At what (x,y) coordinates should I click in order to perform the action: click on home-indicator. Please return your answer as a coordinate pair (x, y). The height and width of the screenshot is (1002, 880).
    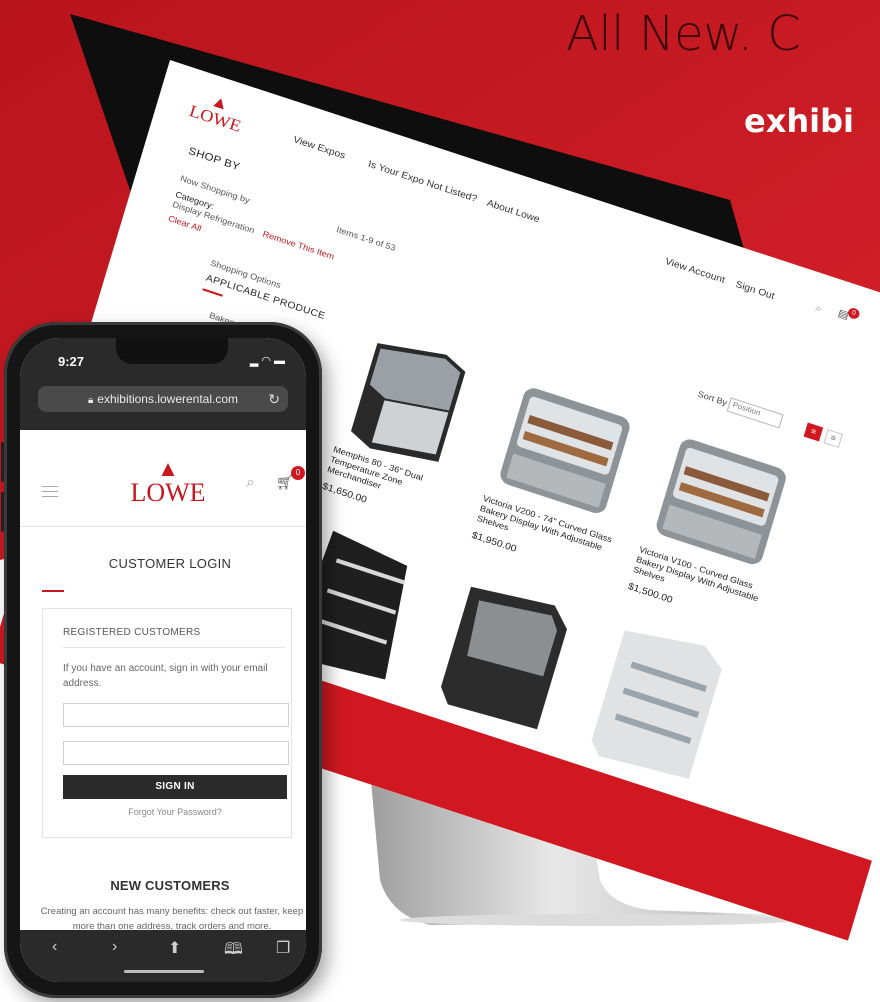
    Looking at the image, I should click on (164, 971).